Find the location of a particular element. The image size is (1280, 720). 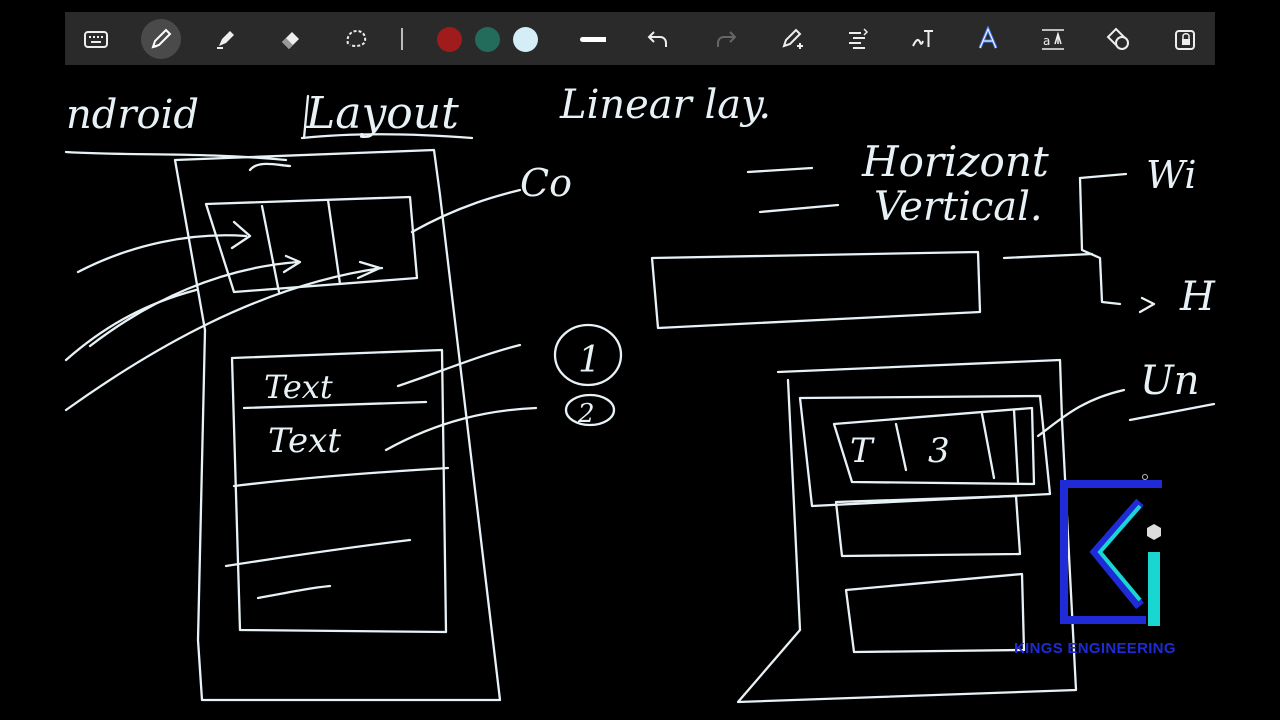

handwritten-title-android: ndroid is located at coordinates (132, 115).